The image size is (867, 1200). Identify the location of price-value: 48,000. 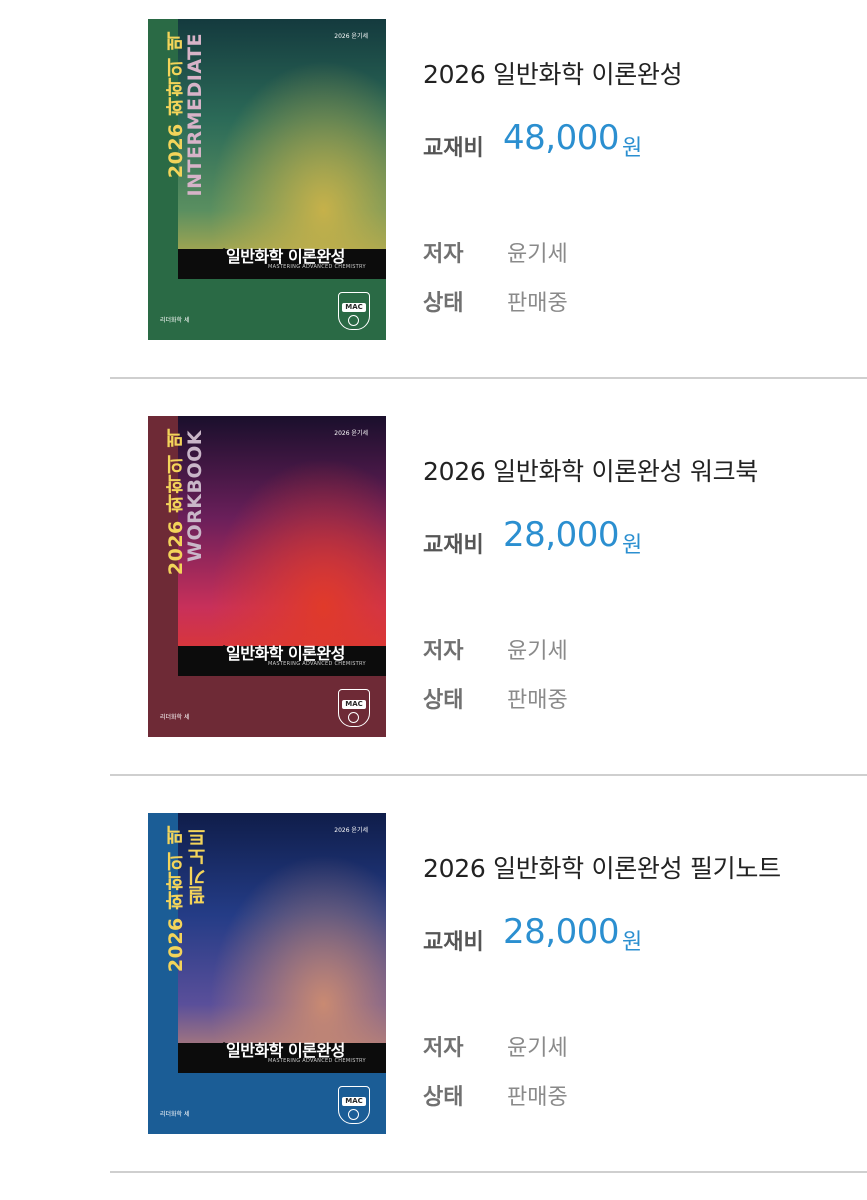
(561, 138).